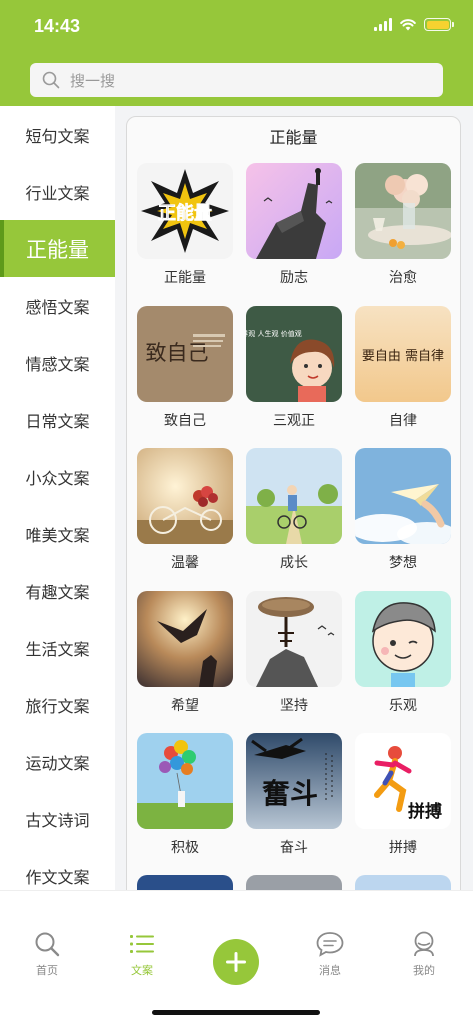 The height and width of the screenshot is (1024, 473). I want to click on tab-profile: 我的, so click(424, 954).